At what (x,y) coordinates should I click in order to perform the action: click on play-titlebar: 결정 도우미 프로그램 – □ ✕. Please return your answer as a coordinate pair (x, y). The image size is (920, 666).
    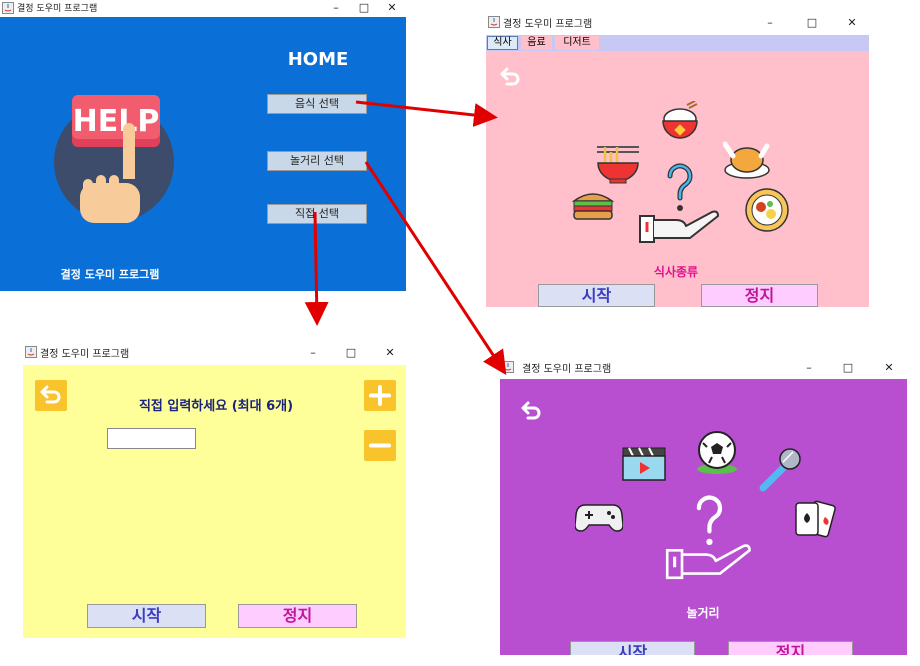
    Looking at the image, I should click on (703, 368).